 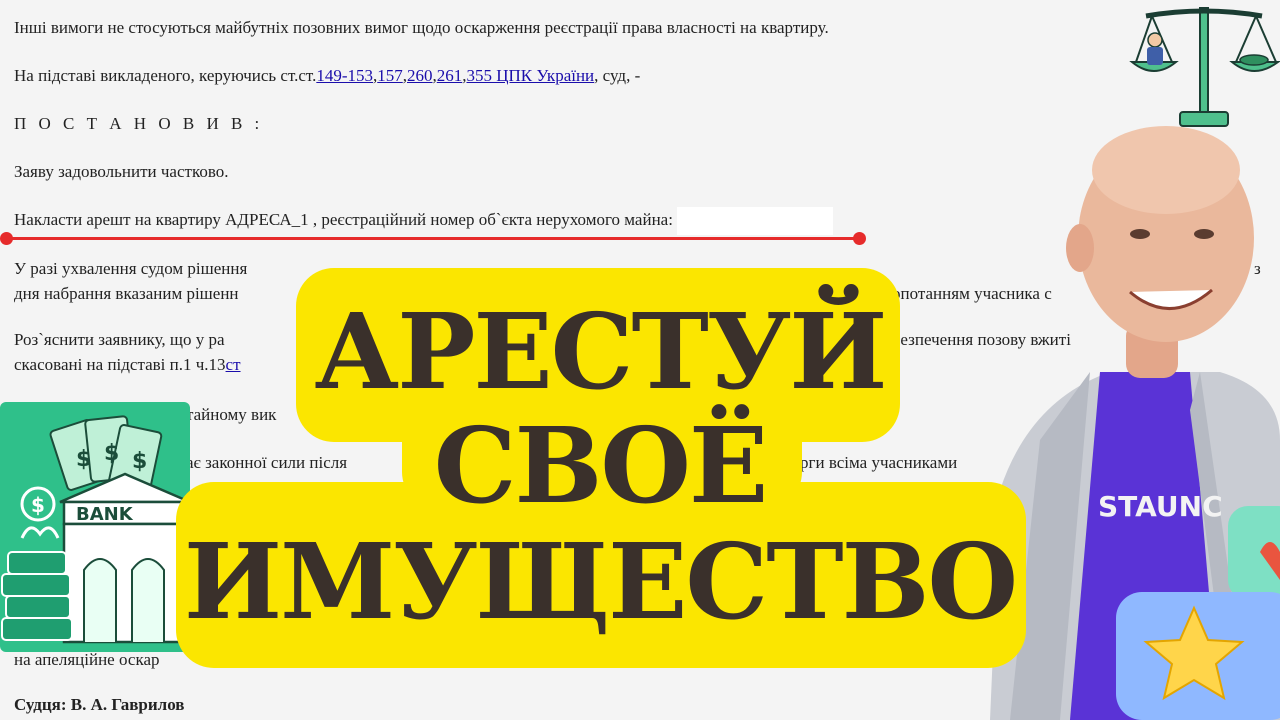 What do you see at coordinates (99, 704) in the screenshot?
I see `judge-signature-line: Судця: В. А. Гаврилов` at bounding box center [99, 704].